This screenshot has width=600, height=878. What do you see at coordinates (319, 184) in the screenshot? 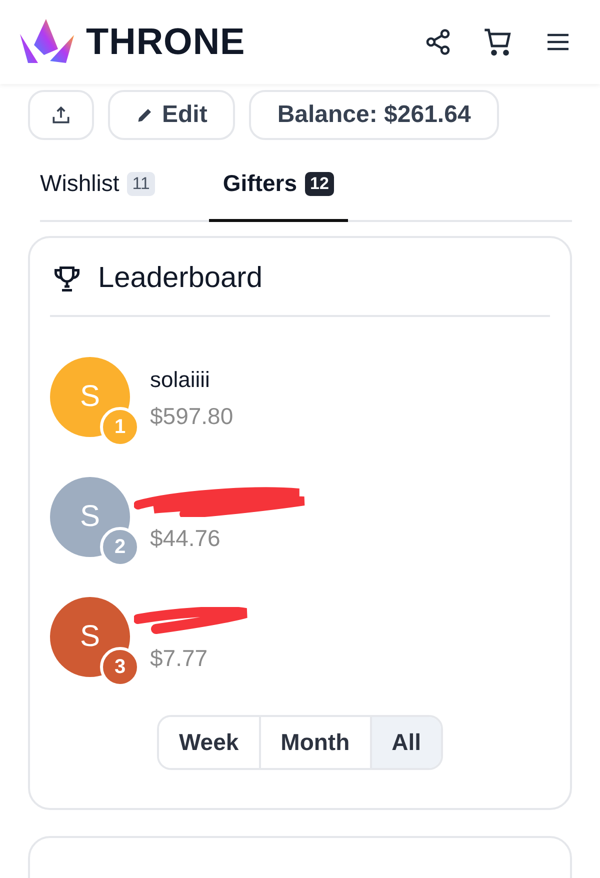
I see `count-badge: 12` at bounding box center [319, 184].